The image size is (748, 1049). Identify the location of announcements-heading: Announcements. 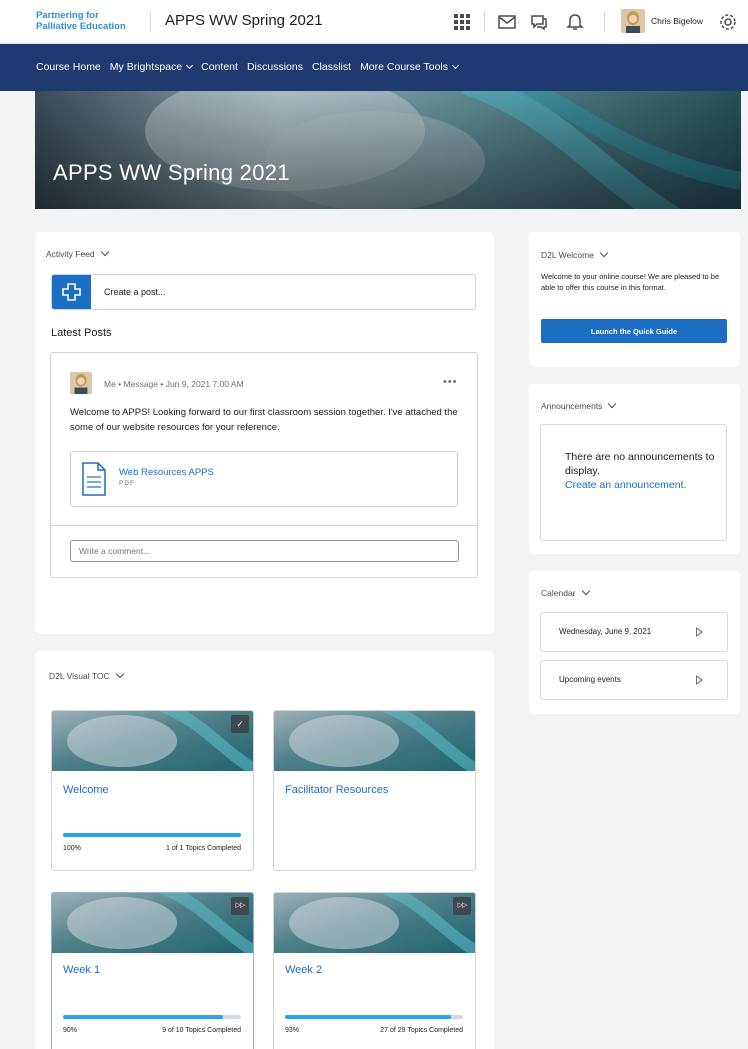
(579, 405).